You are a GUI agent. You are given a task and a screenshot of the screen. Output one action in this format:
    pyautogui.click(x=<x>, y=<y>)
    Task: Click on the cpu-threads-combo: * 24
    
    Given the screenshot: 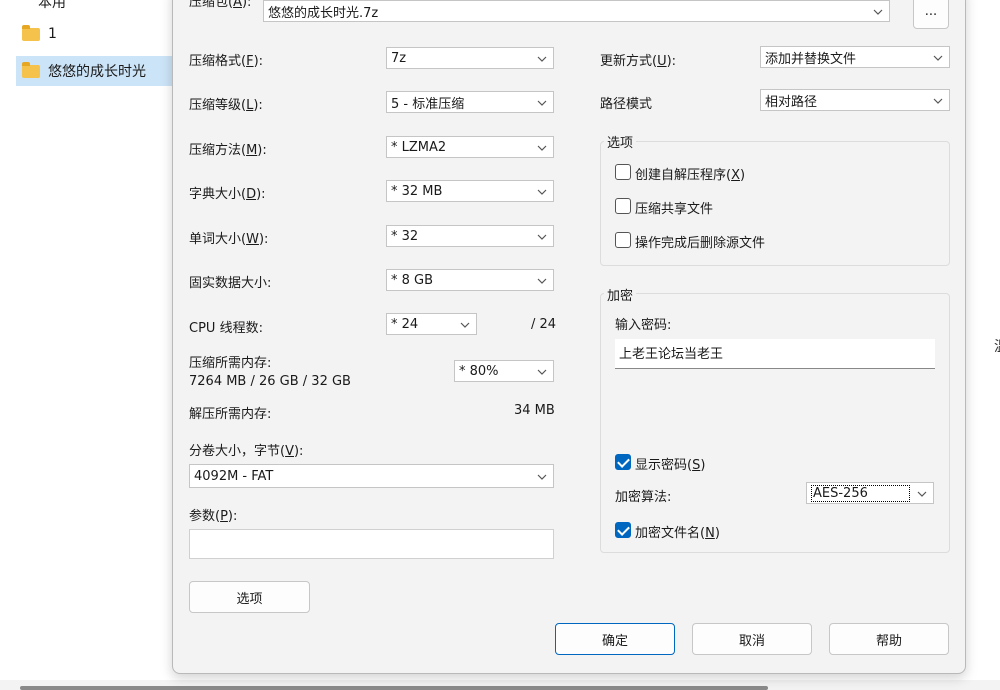 What is the action you would take?
    pyautogui.click(x=431, y=324)
    